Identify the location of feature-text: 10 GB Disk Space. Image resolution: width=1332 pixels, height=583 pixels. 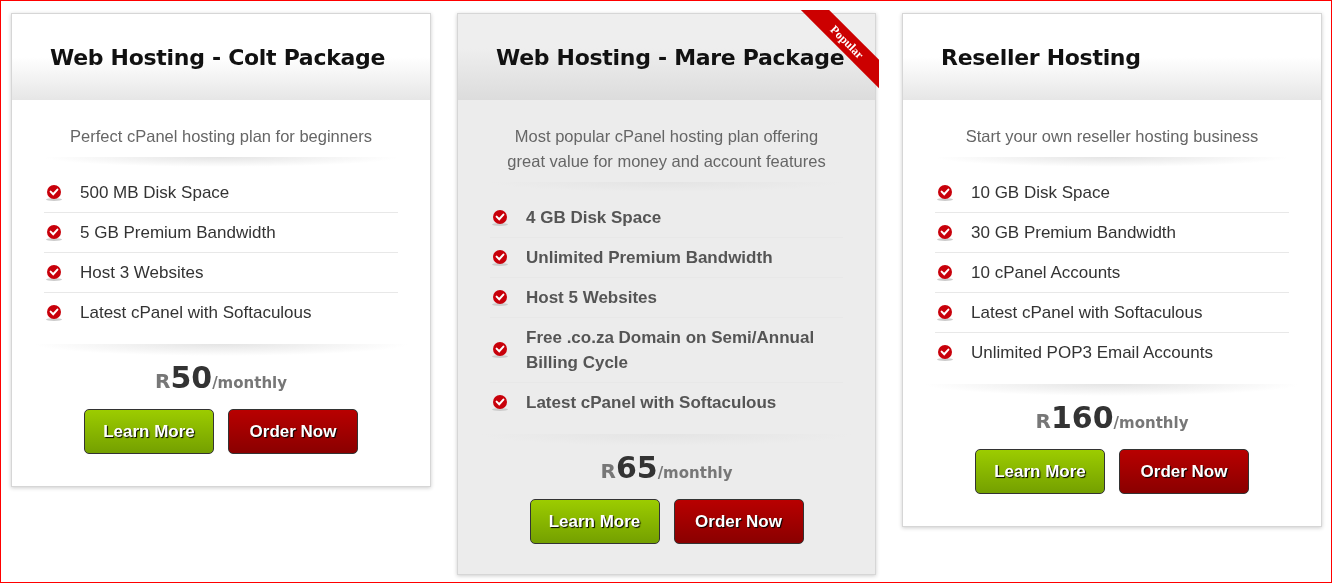
(1040, 193).